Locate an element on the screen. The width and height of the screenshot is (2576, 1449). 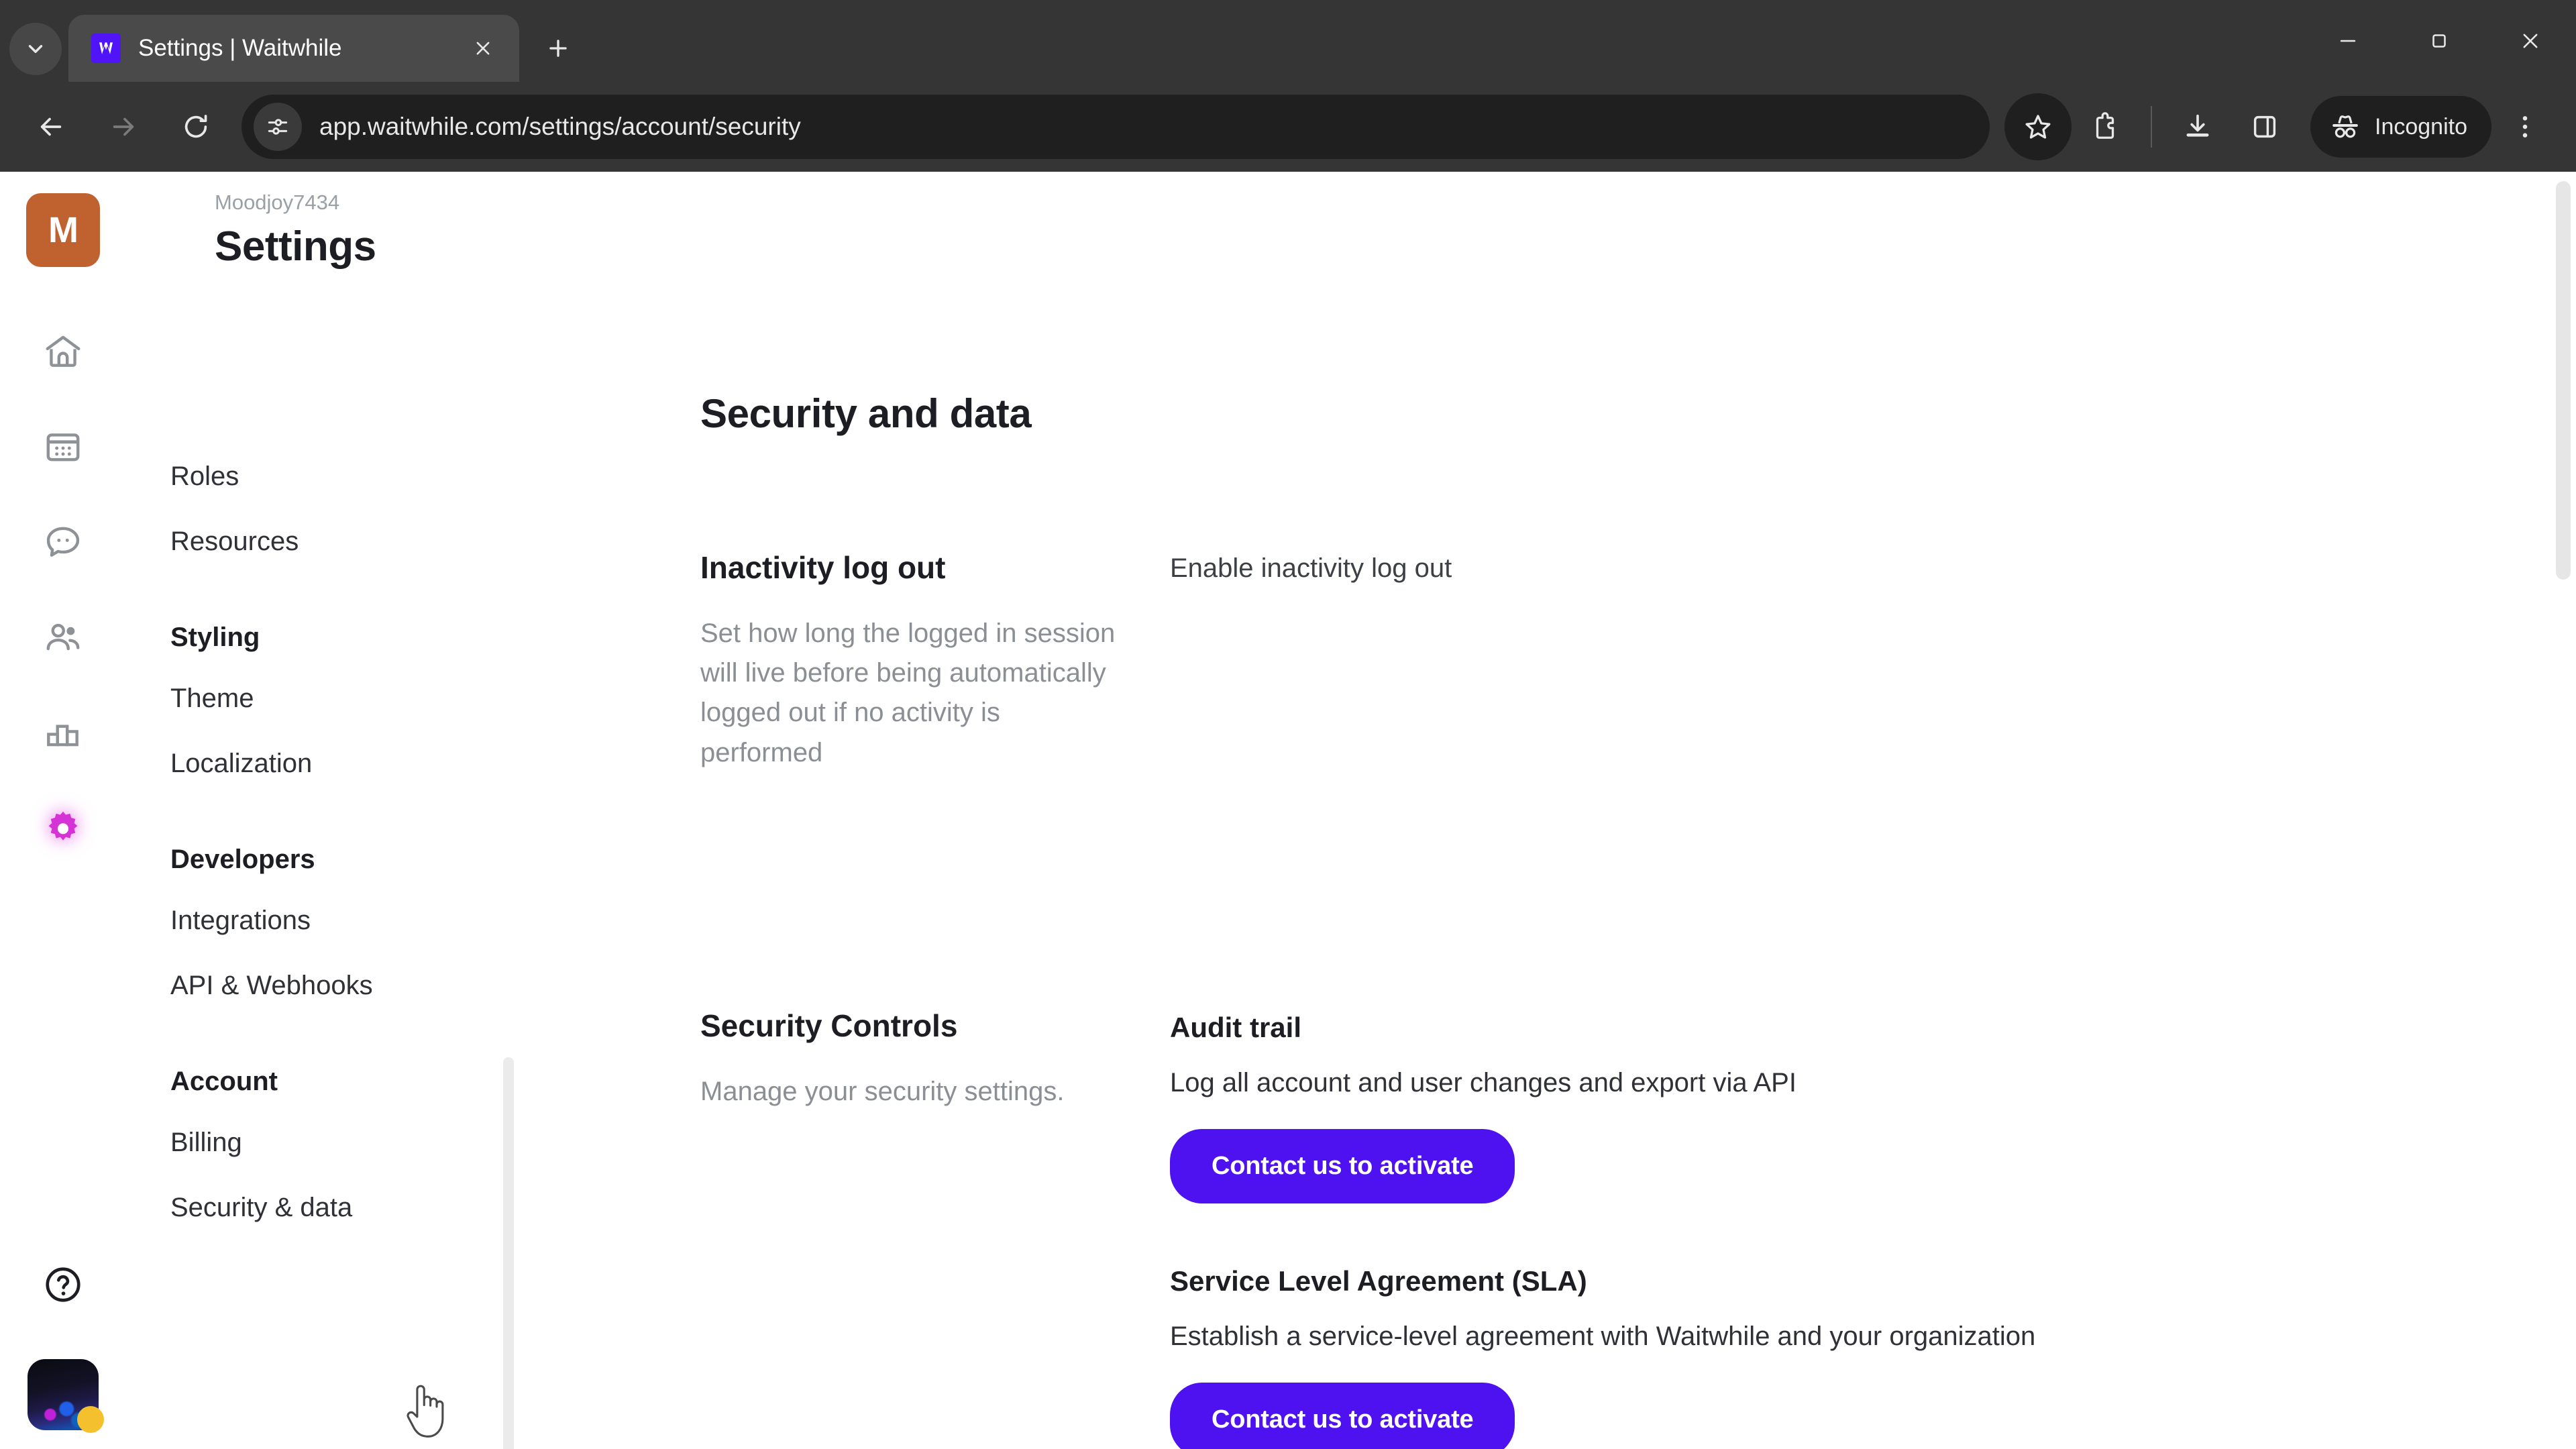
tab-search-button is located at coordinates (35, 49).